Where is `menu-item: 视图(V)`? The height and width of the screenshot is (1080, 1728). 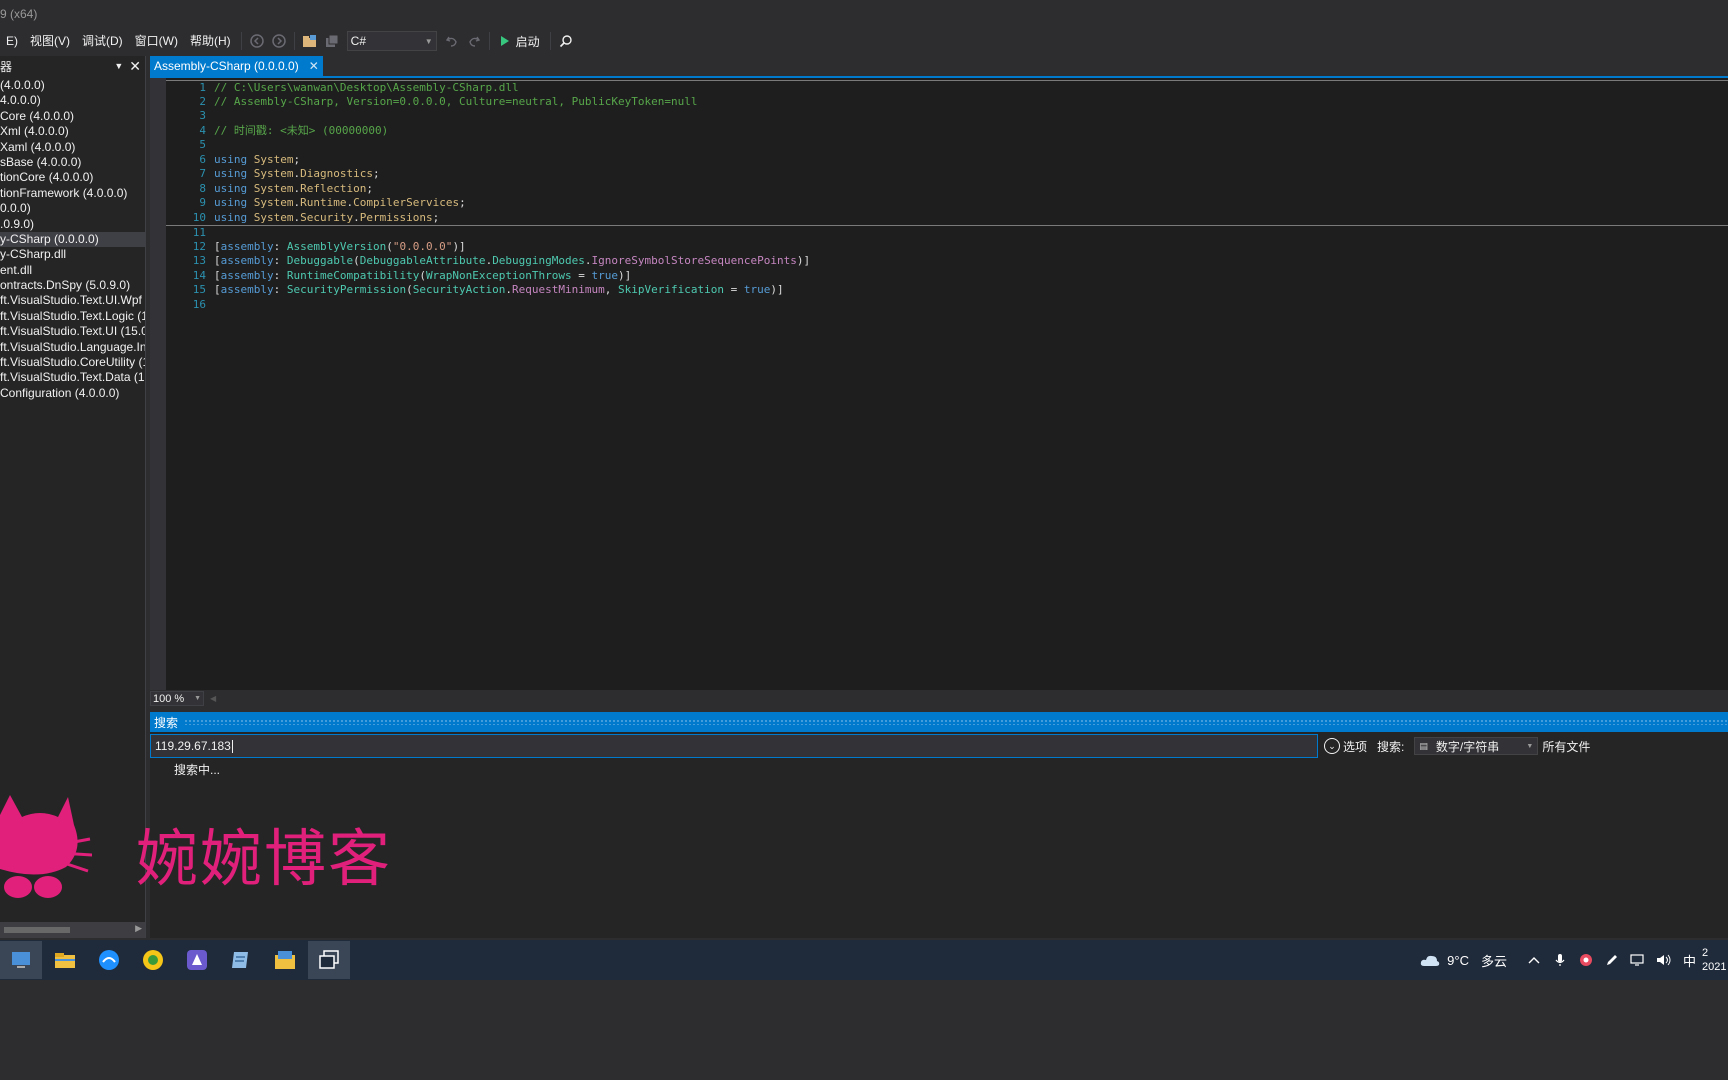
menu-item: 视图(V) is located at coordinates (50, 41).